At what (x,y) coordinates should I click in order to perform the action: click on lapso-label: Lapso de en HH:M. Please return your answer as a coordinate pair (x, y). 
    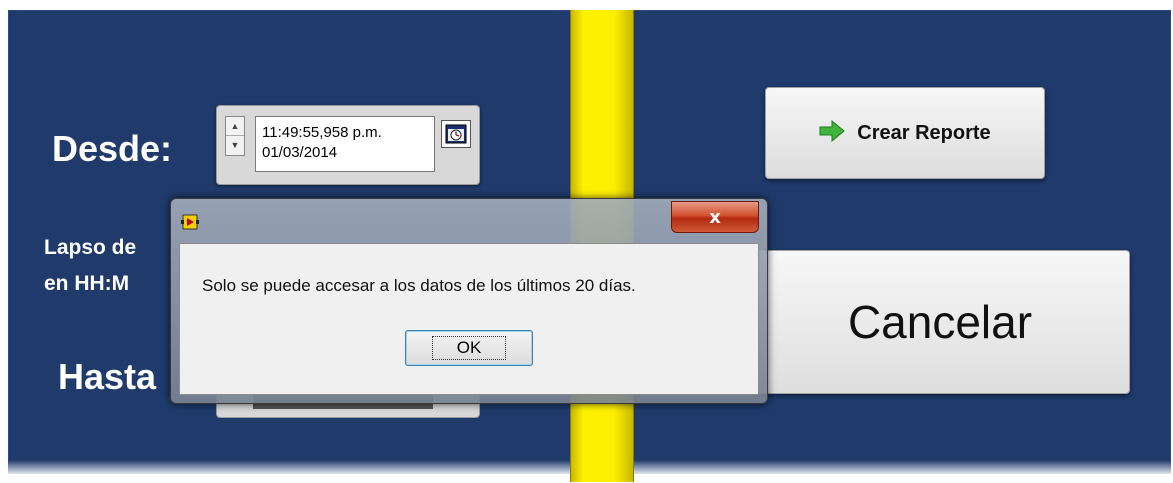
    Looking at the image, I should click on (90, 266).